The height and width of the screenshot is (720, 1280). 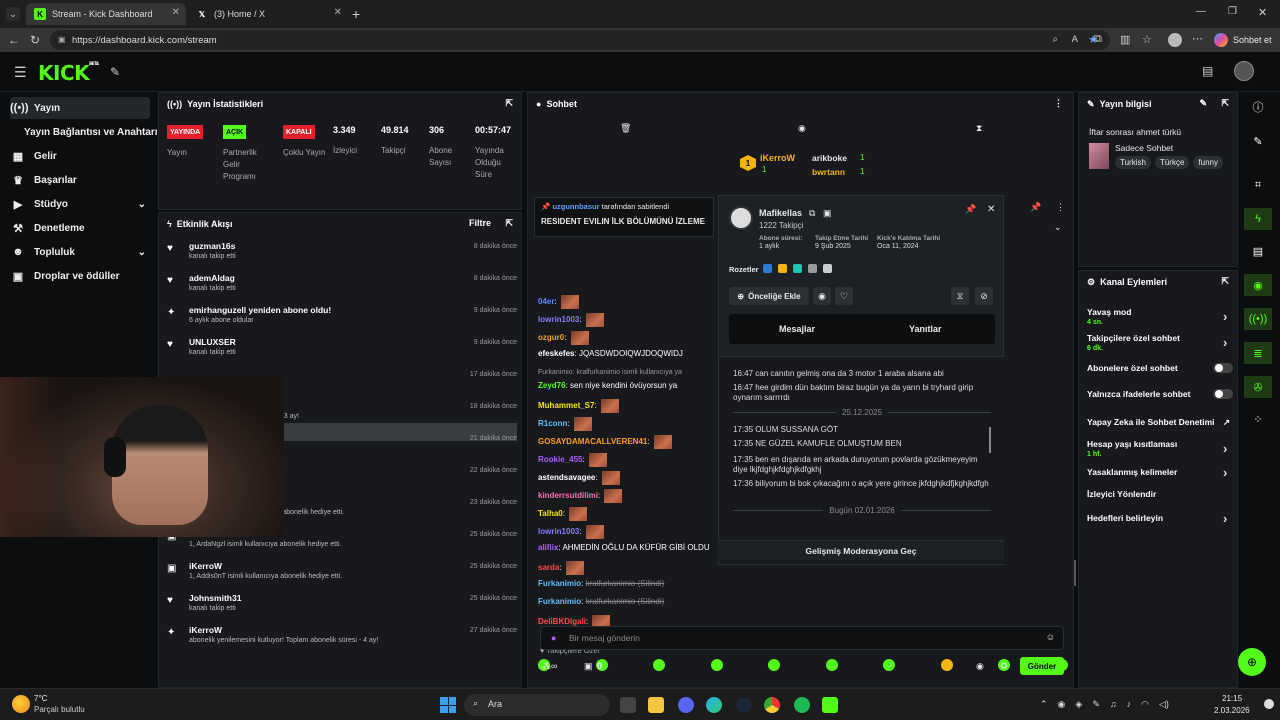 What do you see at coordinates (80, 276) in the screenshot?
I see `sidebar-item: ▣ Droplar ve ödüller` at bounding box center [80, 276].